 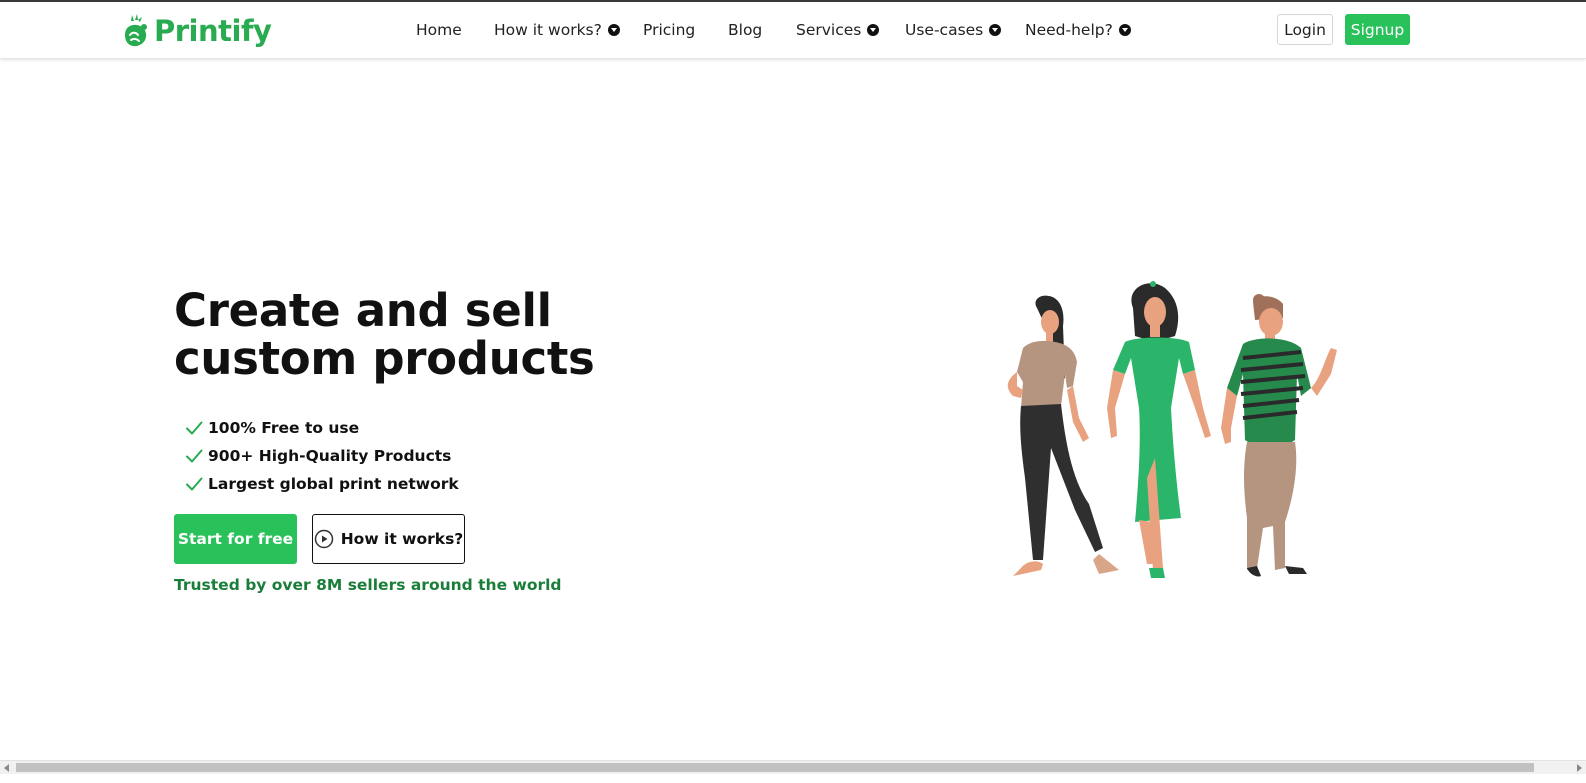 What do you see at coordinates (829, 30) in the screenshot?
I see `nav-item-label: Services` at bounding box center [829, 30].